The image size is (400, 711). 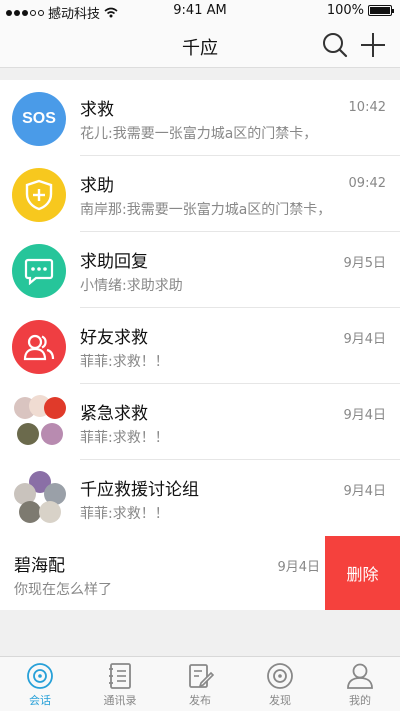 I want to click on tab-discover: 发现, so click(x=280, y=684).